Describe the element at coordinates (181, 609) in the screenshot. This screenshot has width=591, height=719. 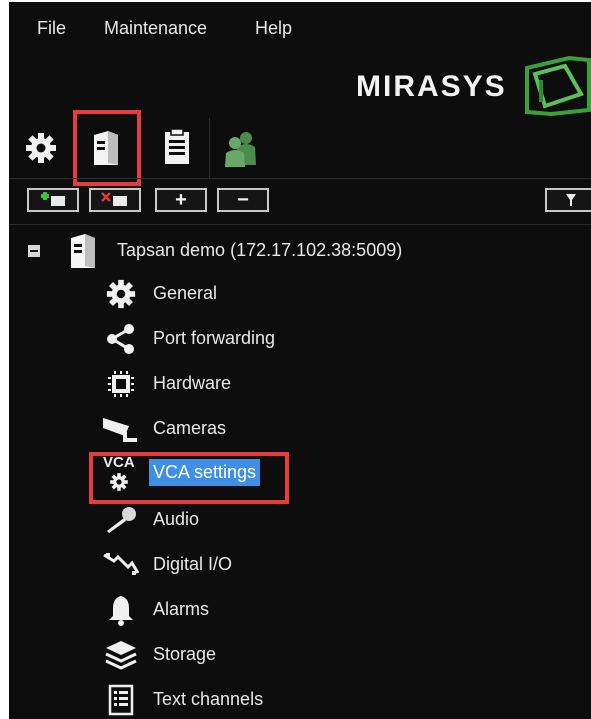
I see `tree-item-label: Alarms` at that location.